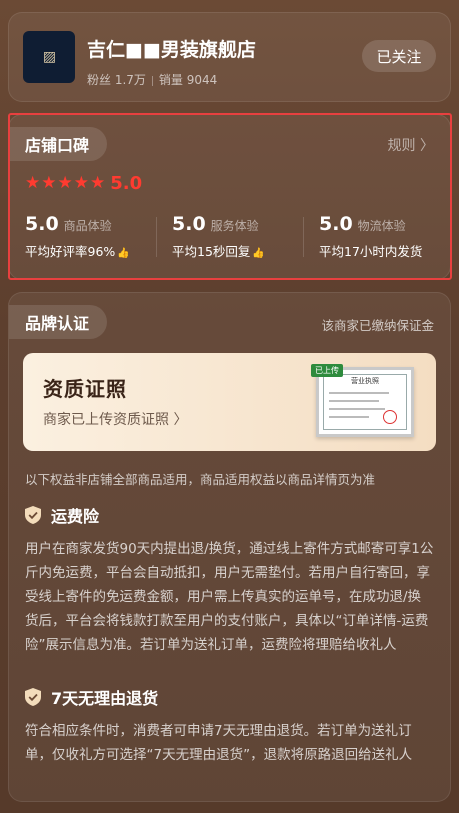 The height and width of the screenshot is (813, 459). Describe the element at coordinates (188, 80) in the screenshot. I see `sales-count: 销量 9044` at that location.